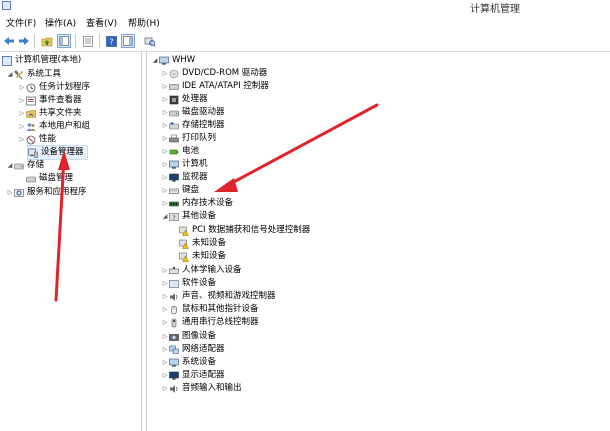  I want to click on device-disk-drives: ▷ 磁盘驱动器, so click(193, 112).